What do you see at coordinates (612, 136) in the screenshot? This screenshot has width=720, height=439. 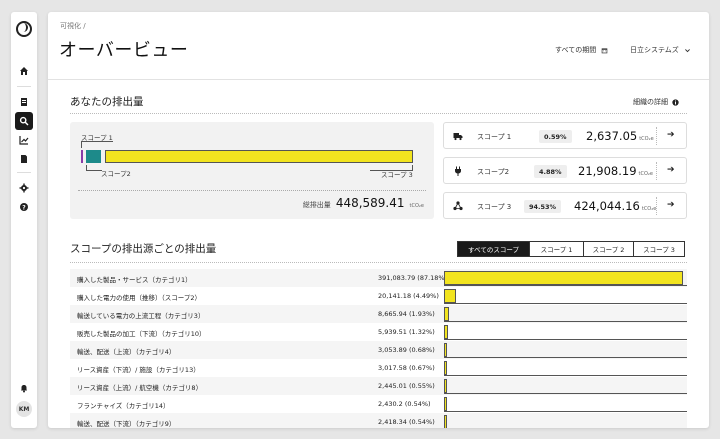 I see `scope1-value-text: 2,637.05` at bounding box center [612, 136].